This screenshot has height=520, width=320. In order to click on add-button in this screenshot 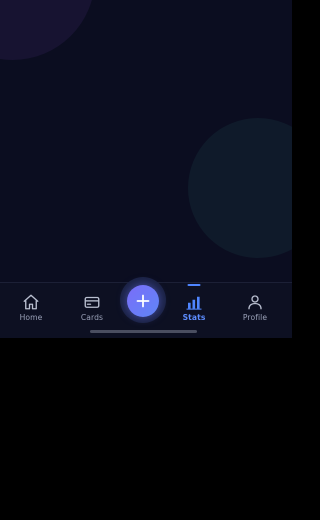, I will do `click(143, 301)`.